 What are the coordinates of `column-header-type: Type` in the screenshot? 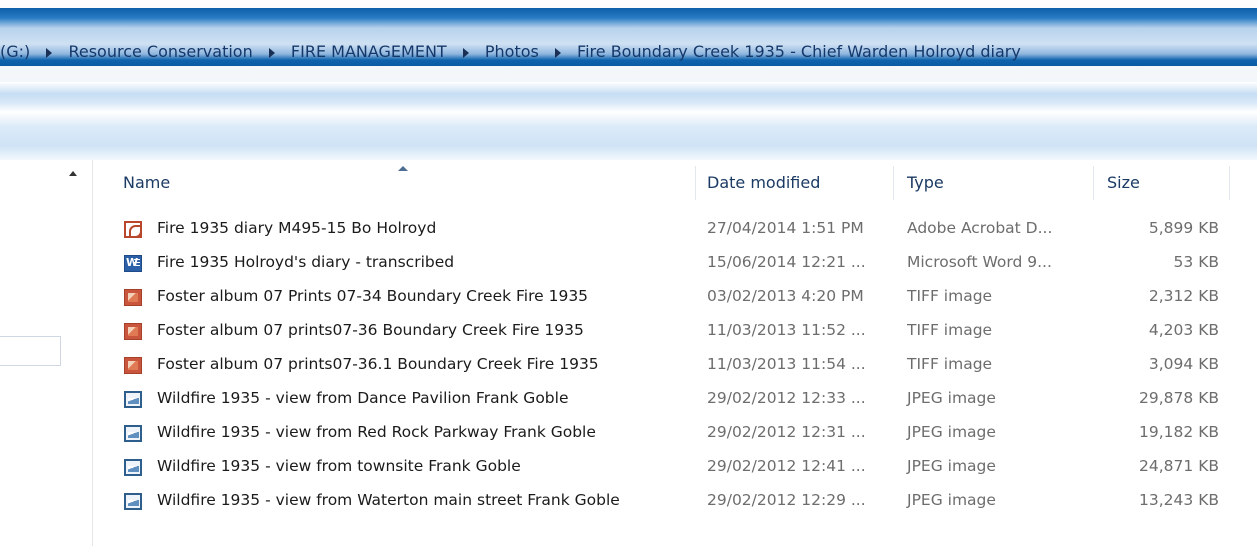 It's located at (925, 182).